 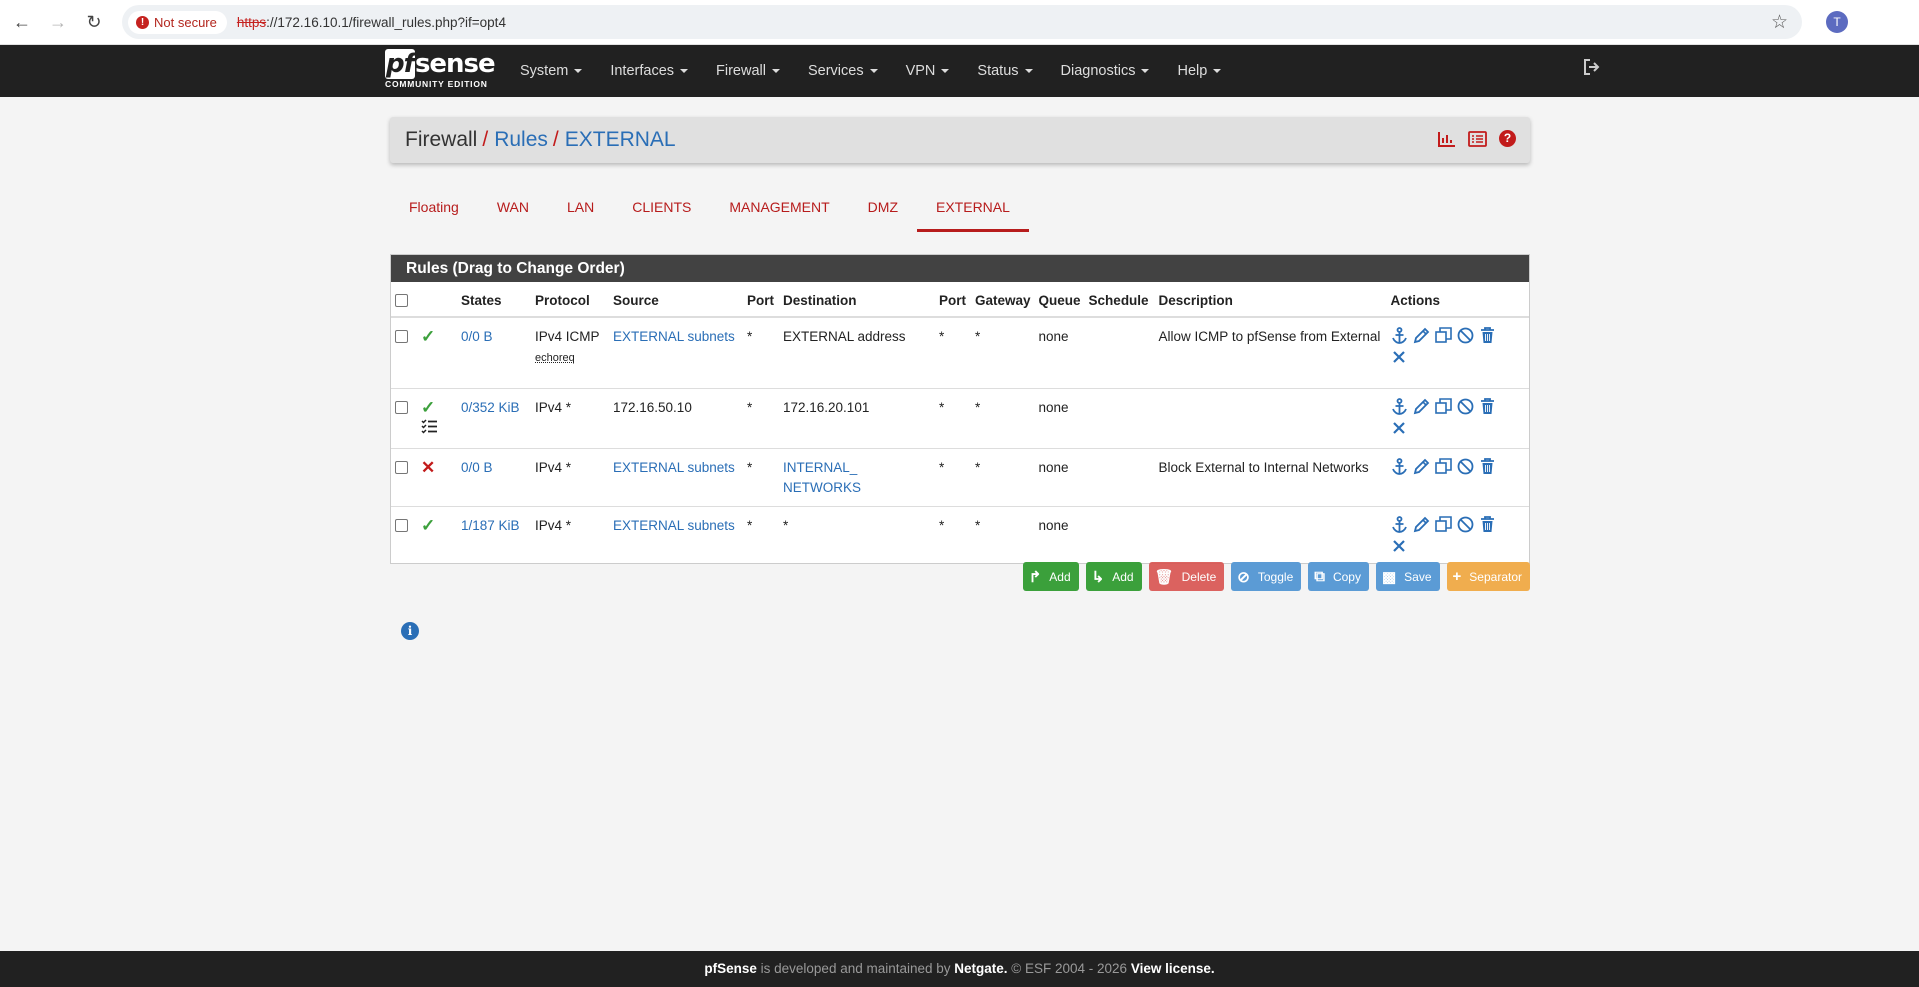 I want to click on save-button: ▩ Save, so click(x=1407, y=576).